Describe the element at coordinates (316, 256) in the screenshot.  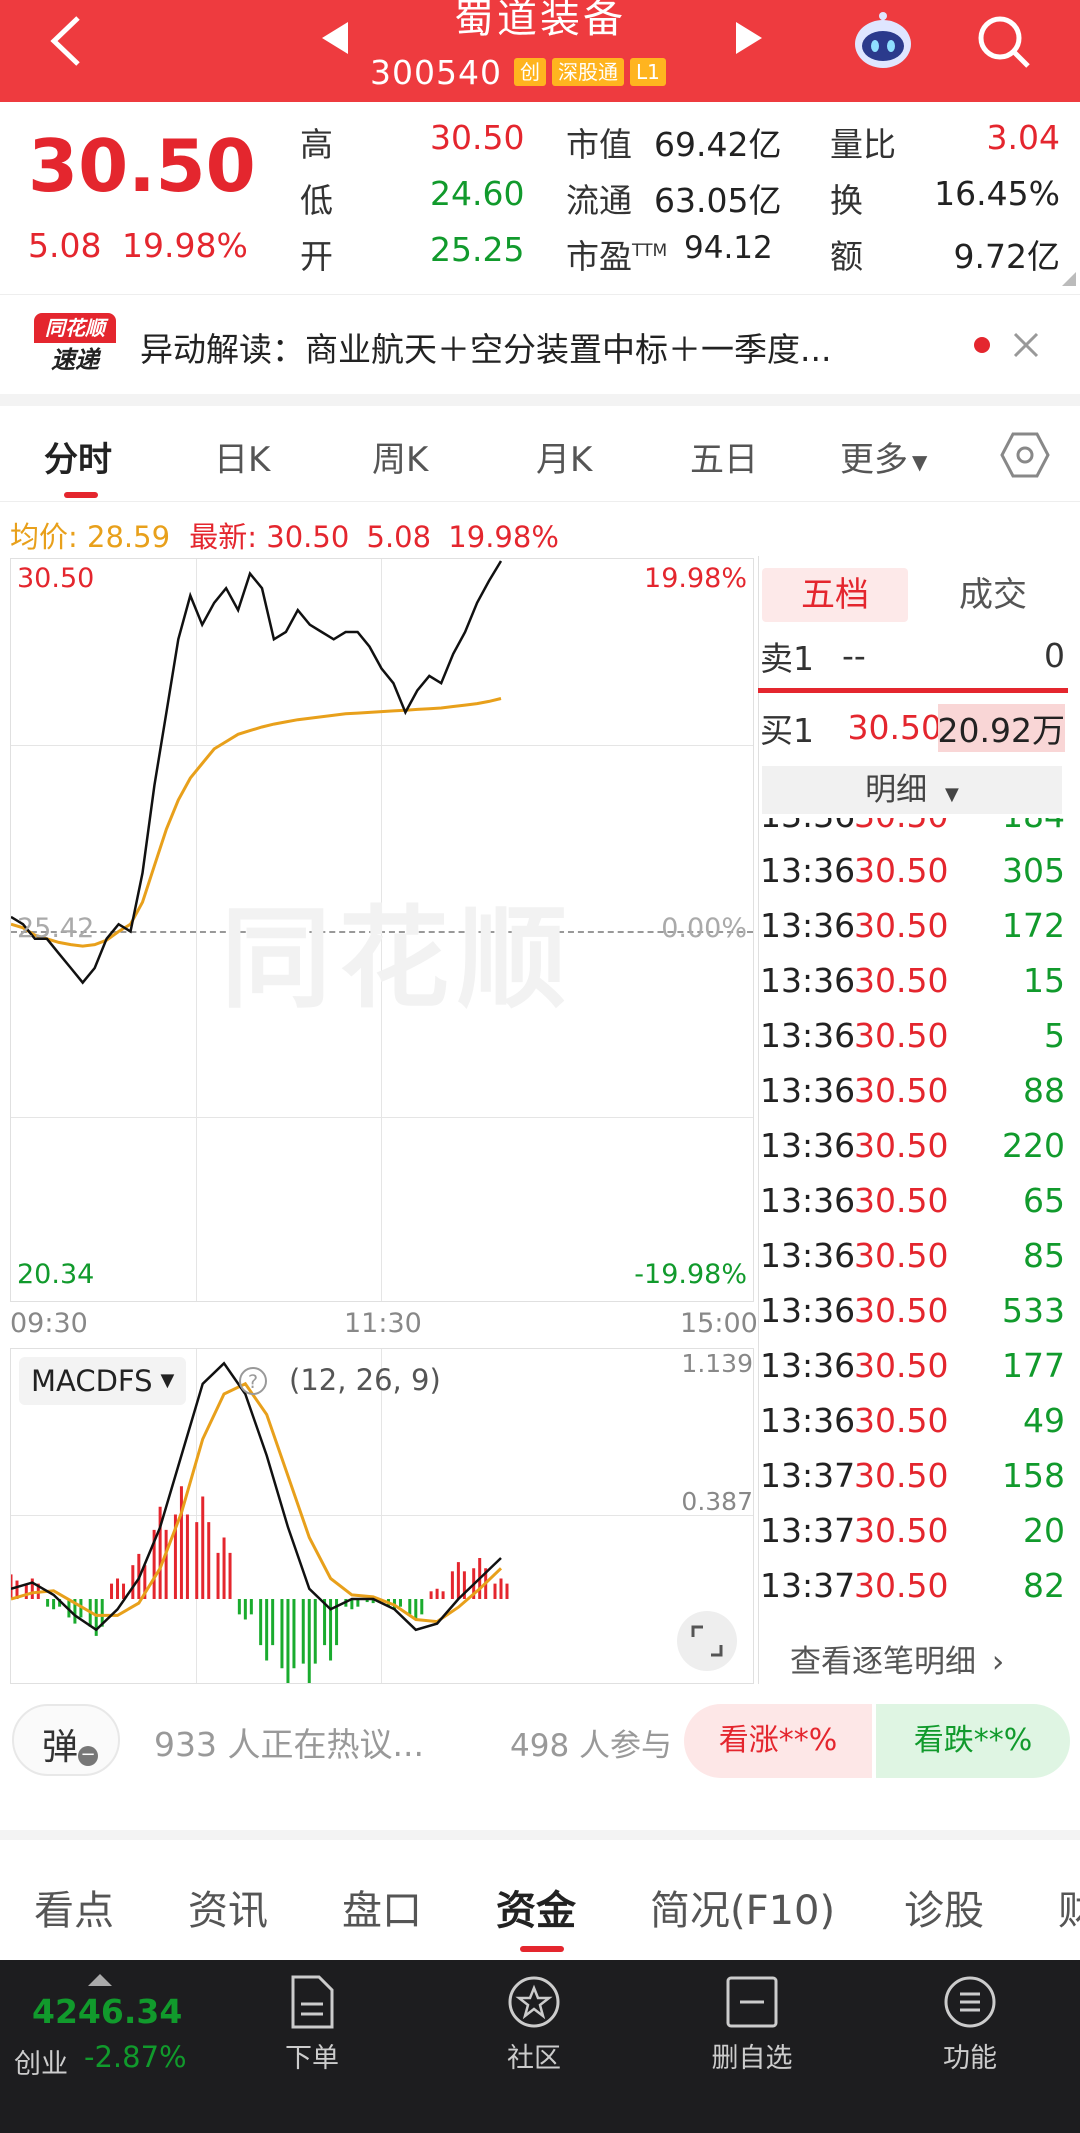
I see `open-label: 开` at that location.